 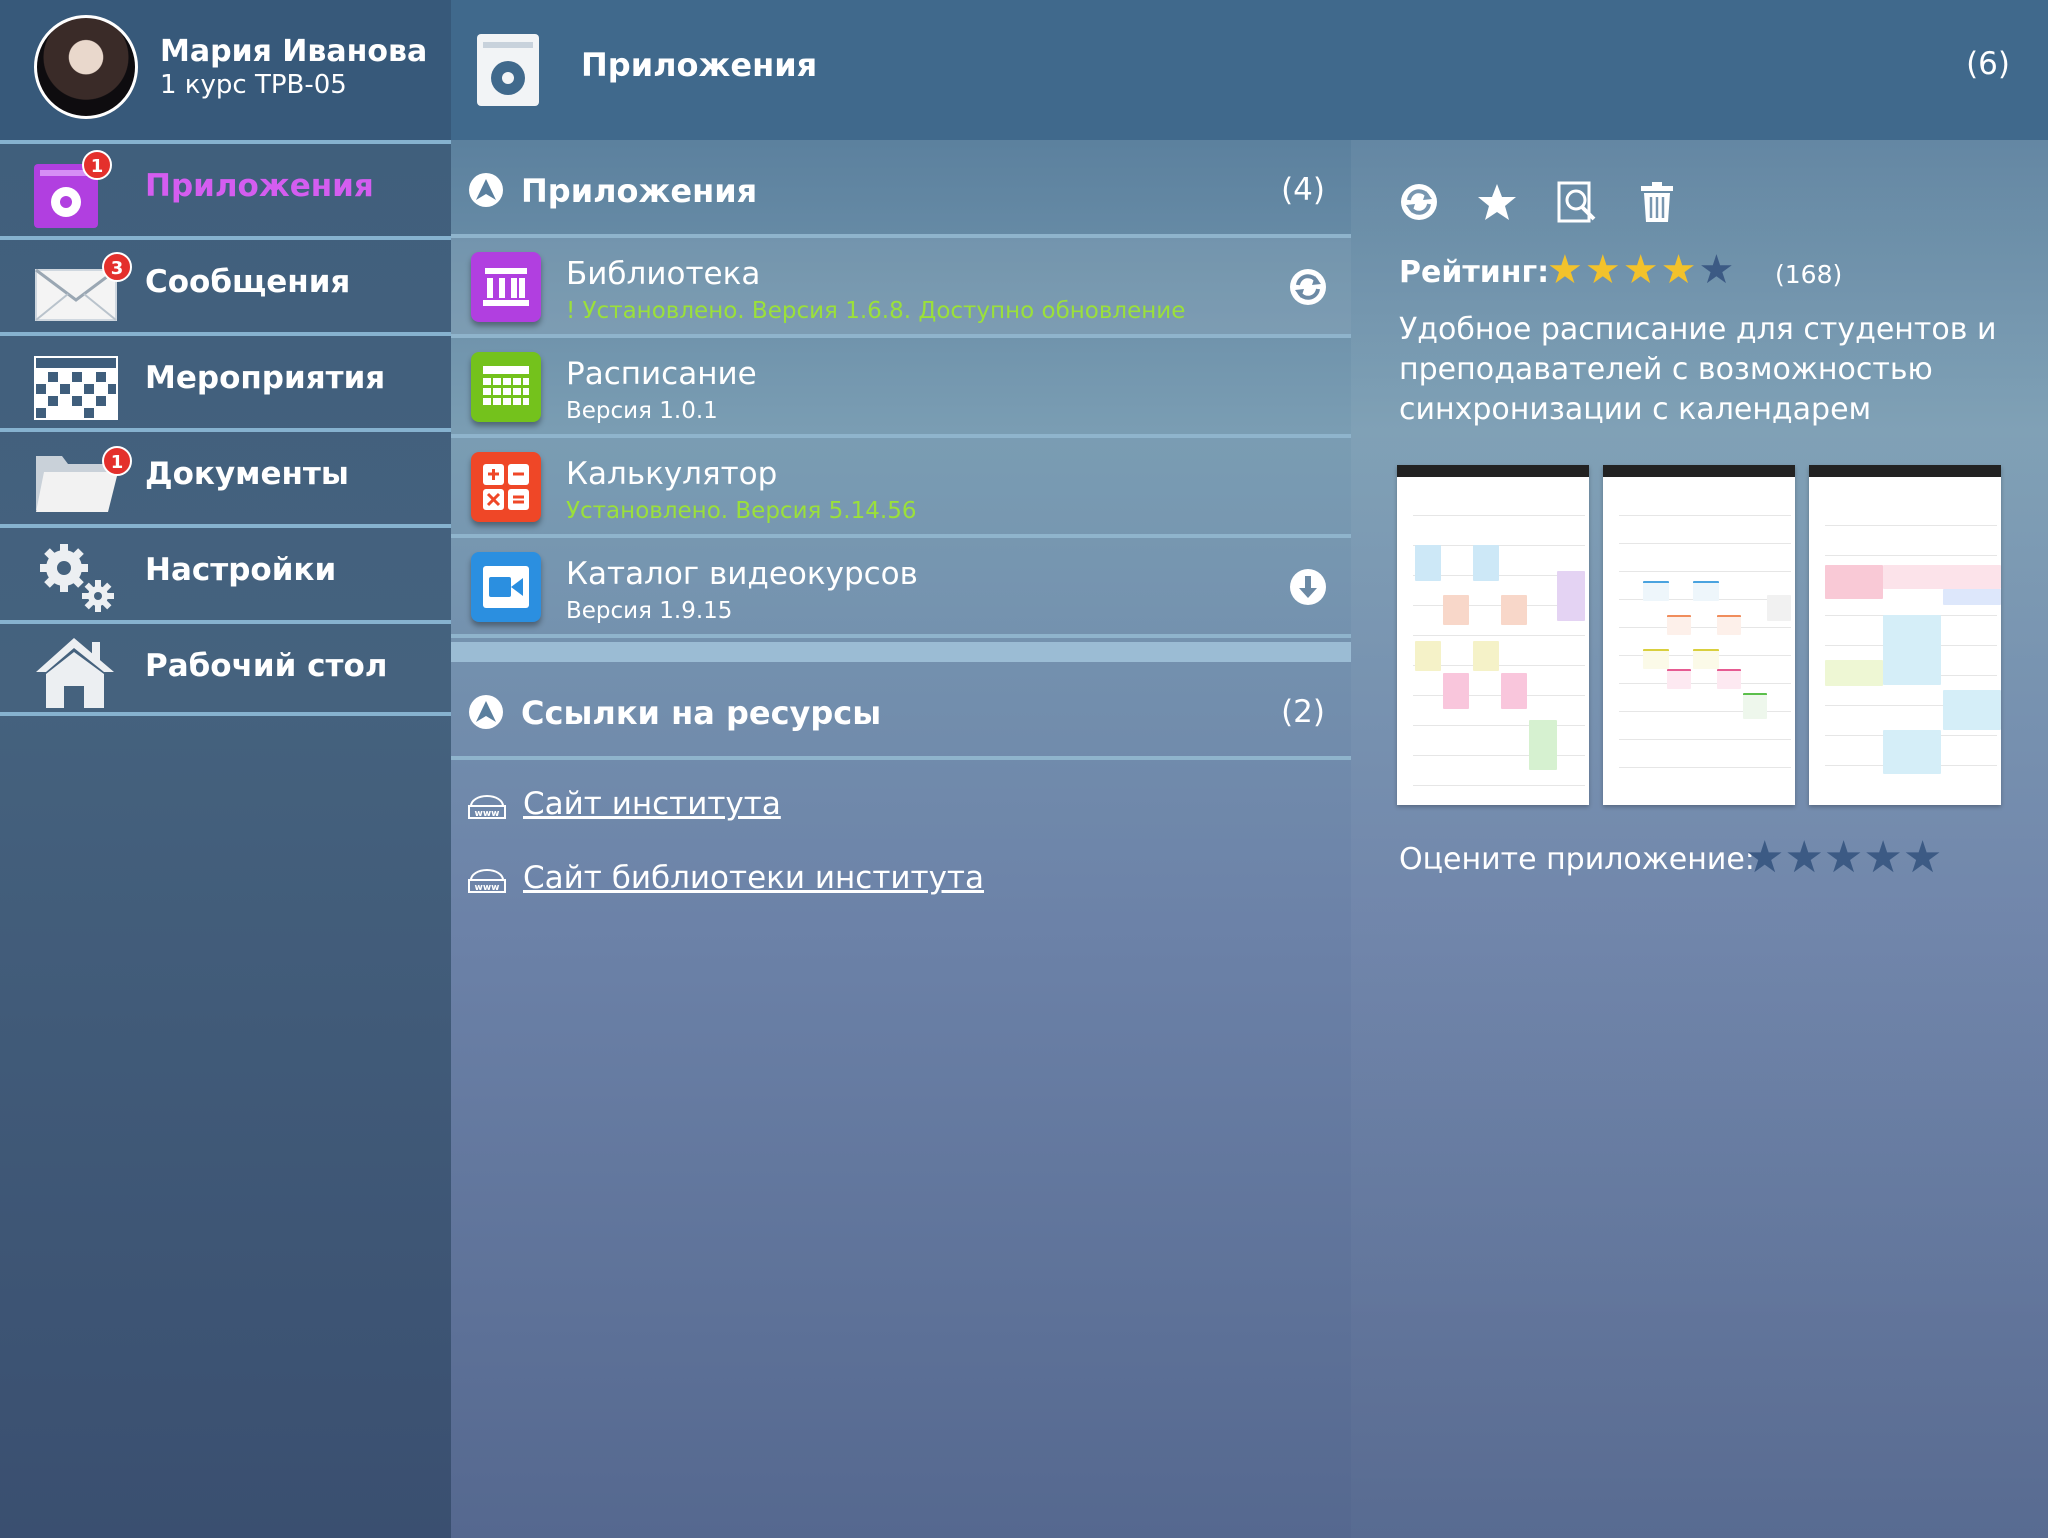 What do you see at coordinates (901, 711) in the screenshot?
I see `links-section-header: Ссылки на ресурсы (2)` at bounding box center [901, 711].